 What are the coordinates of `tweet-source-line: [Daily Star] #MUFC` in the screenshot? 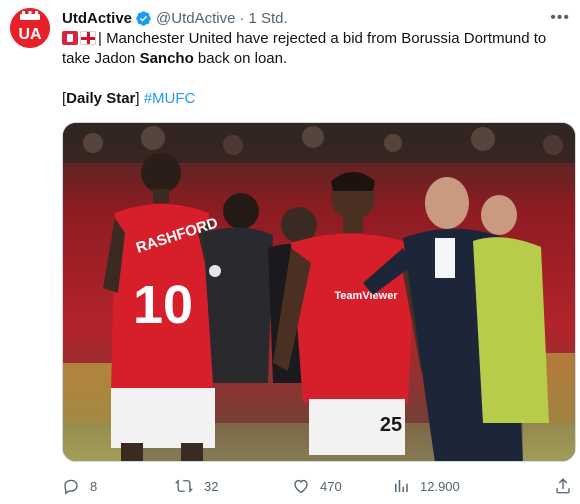 It's located at (315, 99).